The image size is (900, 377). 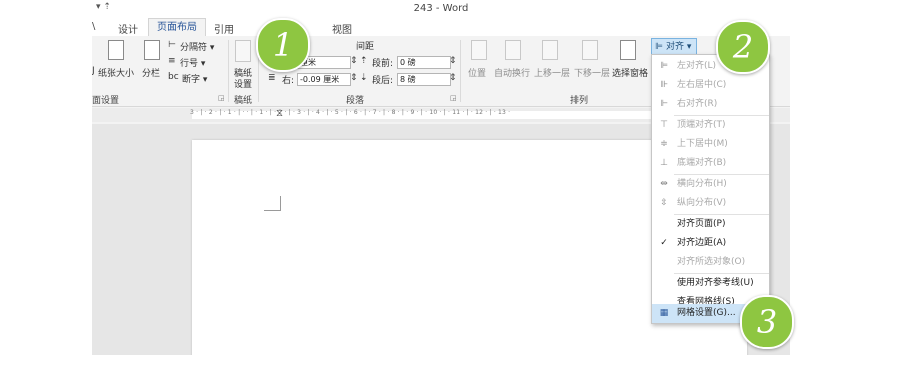 What do you see at coordinates (106, 101) in the screenshot?
I see `page-setup-group-label: 面设置` at bounding box center [106, 101].